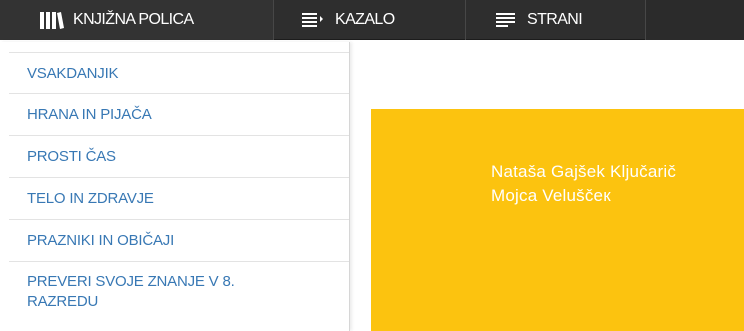 The width and height of the screenshot is (744, 331). Describe the element at coordinates (551, 195) in the screenshot. I see `author-2: Mojca Veluščeк` at that location.